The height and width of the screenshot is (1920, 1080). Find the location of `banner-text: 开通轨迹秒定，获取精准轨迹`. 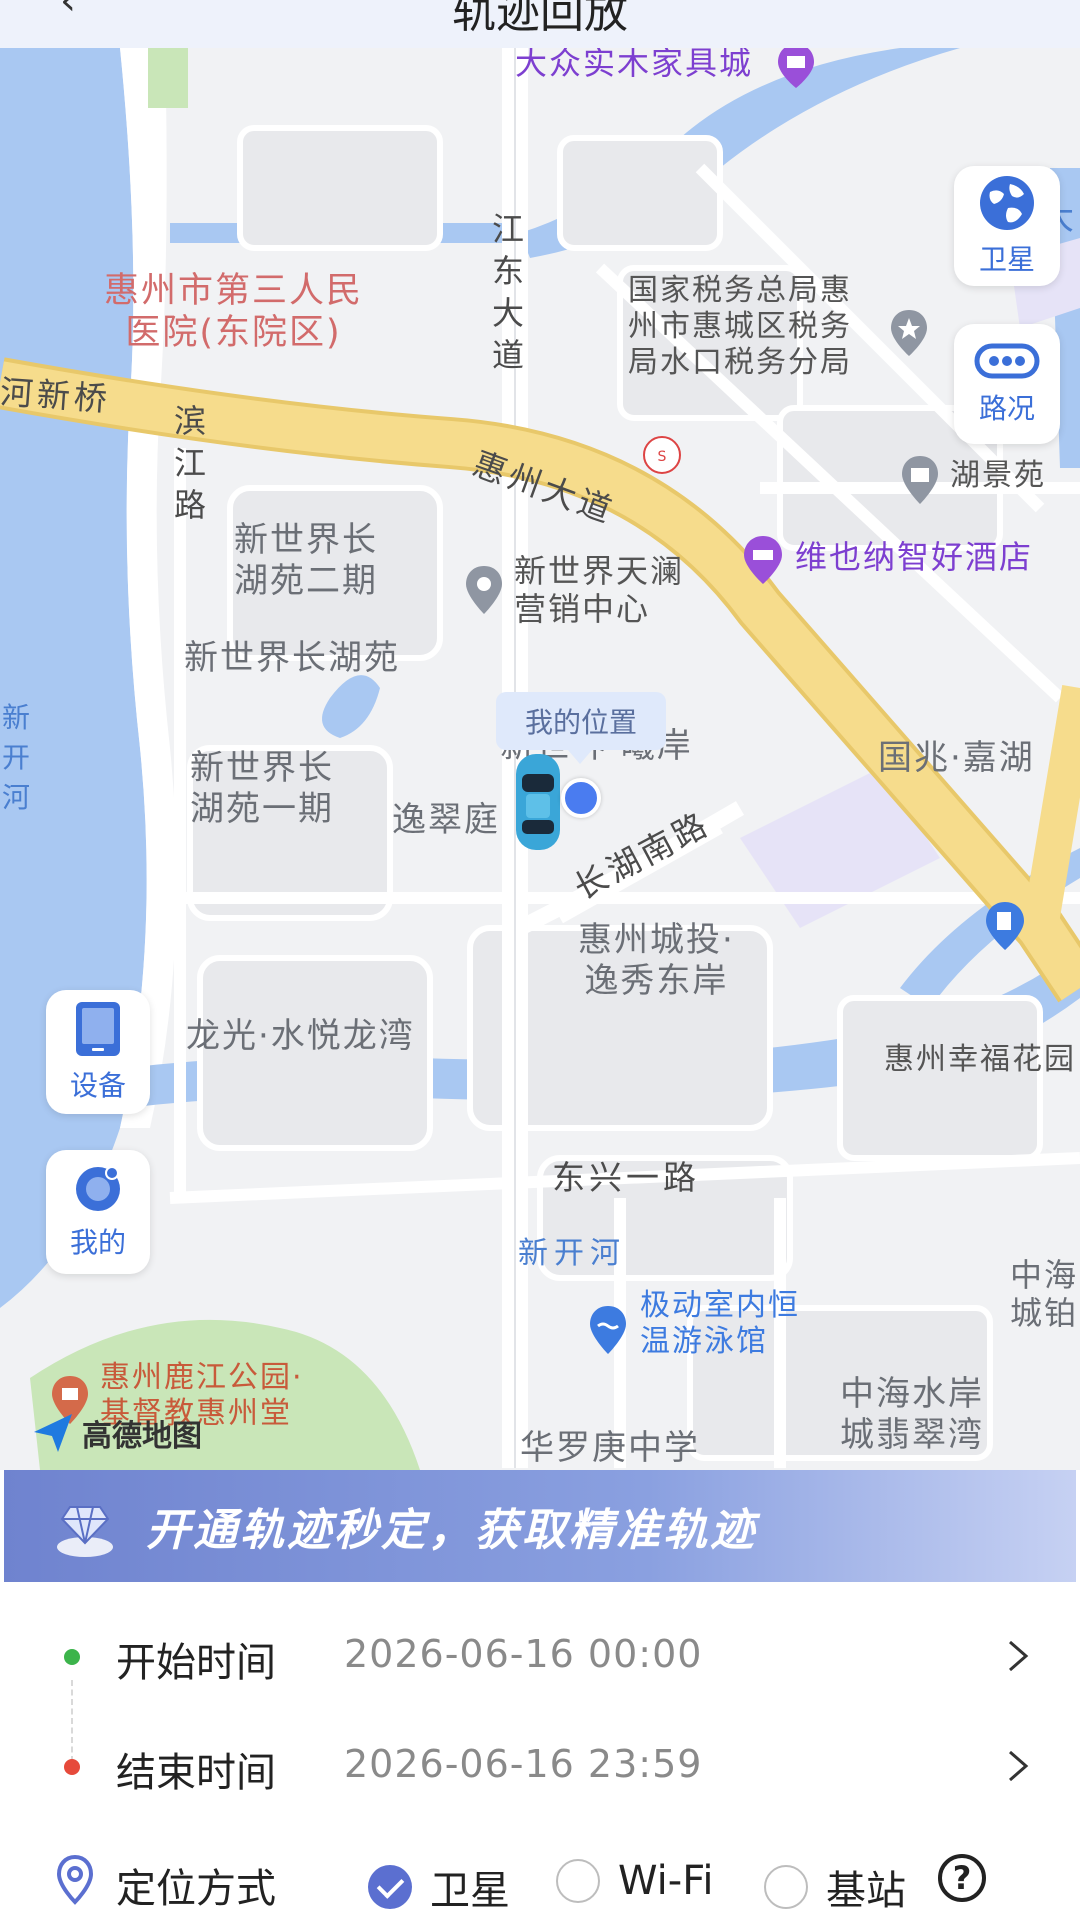

banner-text: 开通轨迹秒定，获取精准轨迹 is located at coordinates (451, 1530).